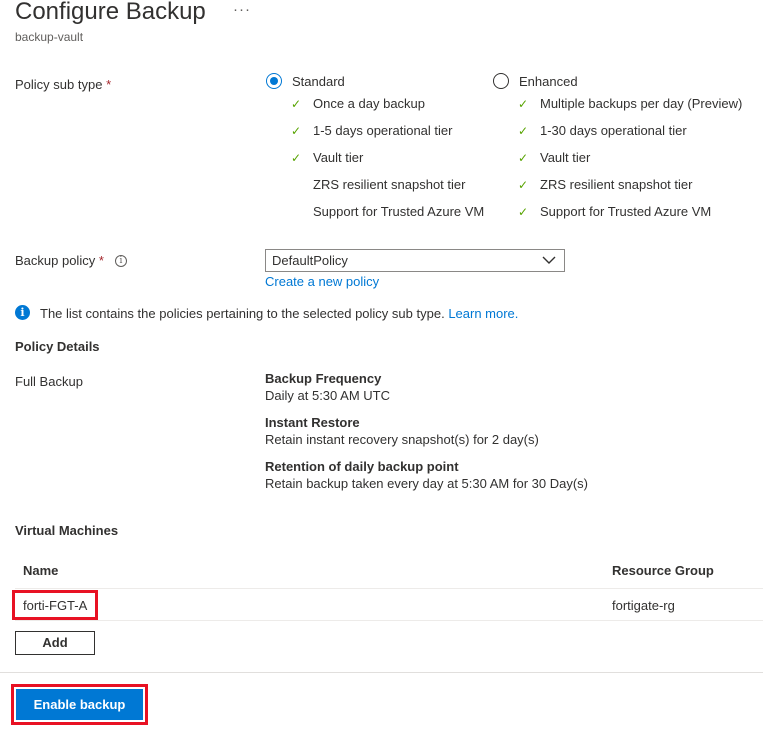 The width and height of the screenshot is (763, 733). Describe the element at coordinates (372, 130) in the screenshot. I see `feature-item: ✓ 1-5 days operational tier` at that location.